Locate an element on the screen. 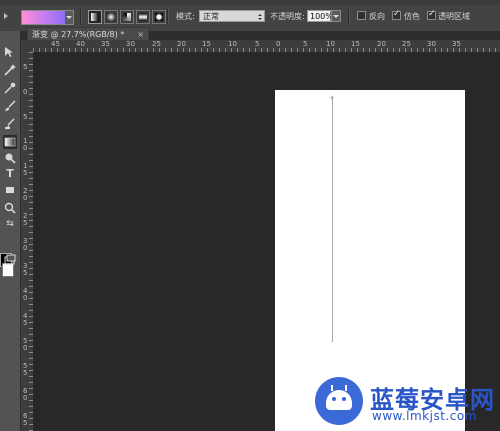 This screenshot has width=500, height=431. opacity-input: 100% is located at coordinates (320, 16).